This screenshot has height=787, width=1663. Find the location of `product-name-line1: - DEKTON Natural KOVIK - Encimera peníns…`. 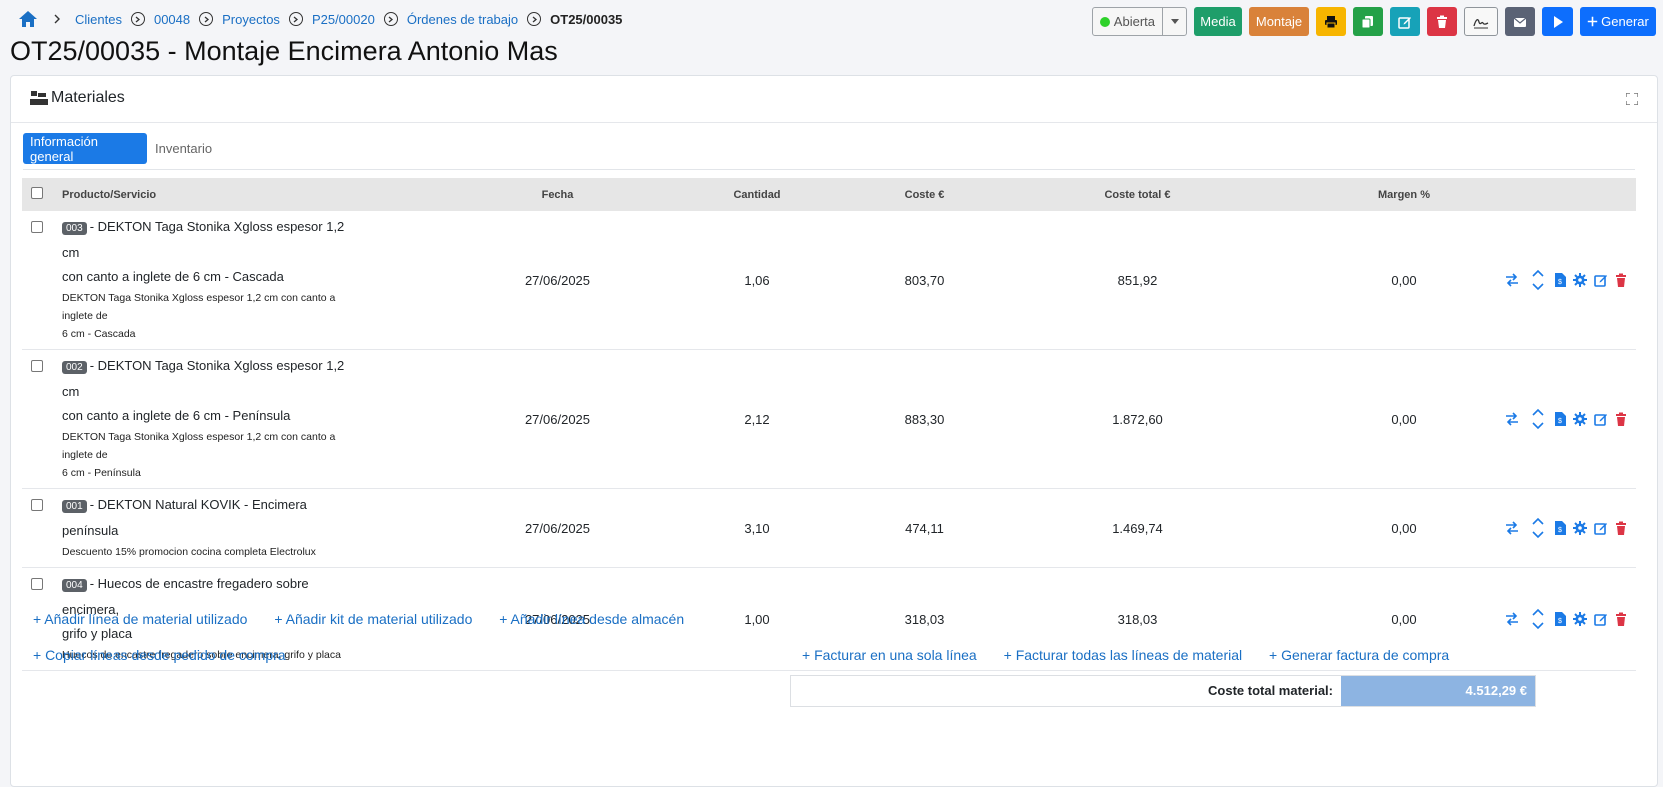

product-name-line1: - DEKTON Natural KOVIK - Encimera peníns… is located at coordinates (184, 517).